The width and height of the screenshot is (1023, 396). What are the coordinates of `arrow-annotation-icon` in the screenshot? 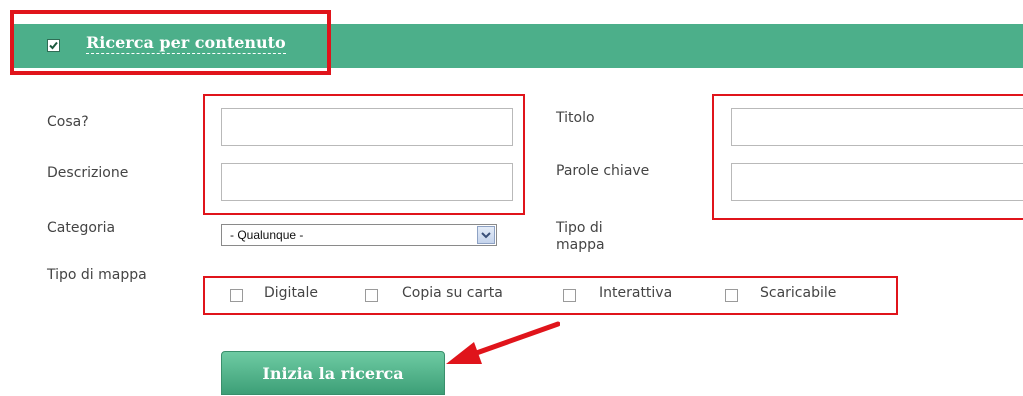 It's located at (503, 342).